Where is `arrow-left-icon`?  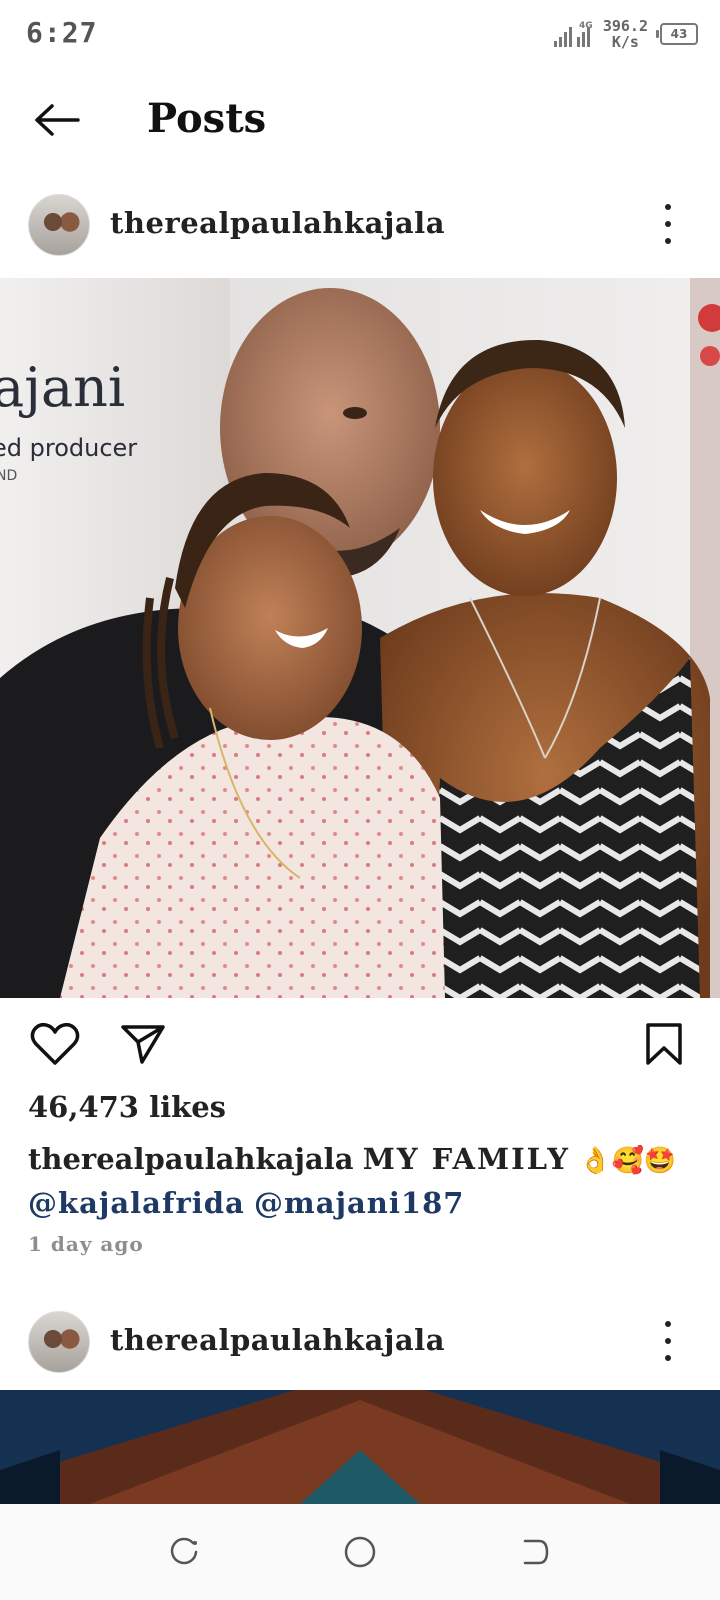 arrow-left-icon is located at coordinates (57, 120).